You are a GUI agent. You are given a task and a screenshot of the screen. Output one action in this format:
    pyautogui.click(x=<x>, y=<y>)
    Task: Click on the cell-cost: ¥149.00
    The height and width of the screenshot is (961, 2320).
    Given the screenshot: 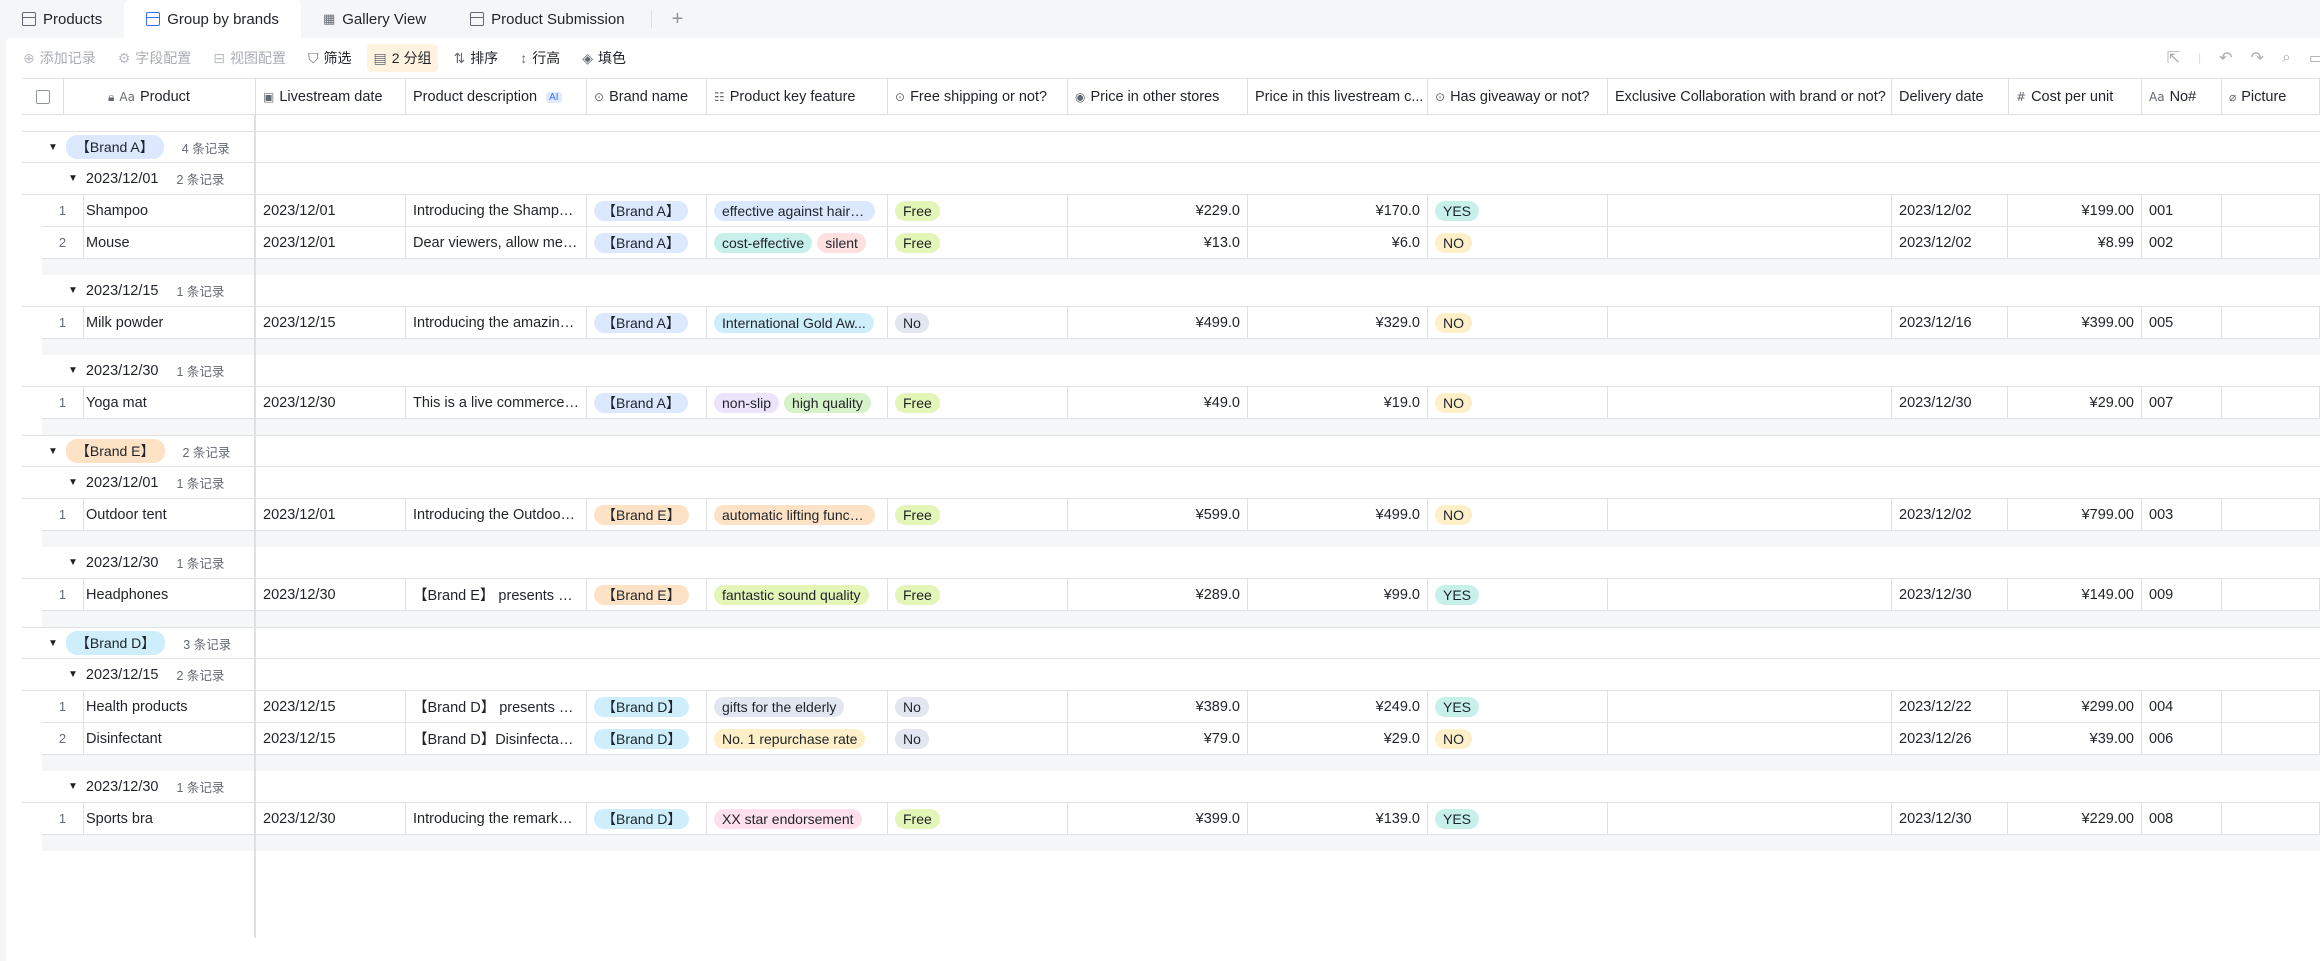 What is the action you would take?
    pyautogui.click(x=2075, y=594)
    